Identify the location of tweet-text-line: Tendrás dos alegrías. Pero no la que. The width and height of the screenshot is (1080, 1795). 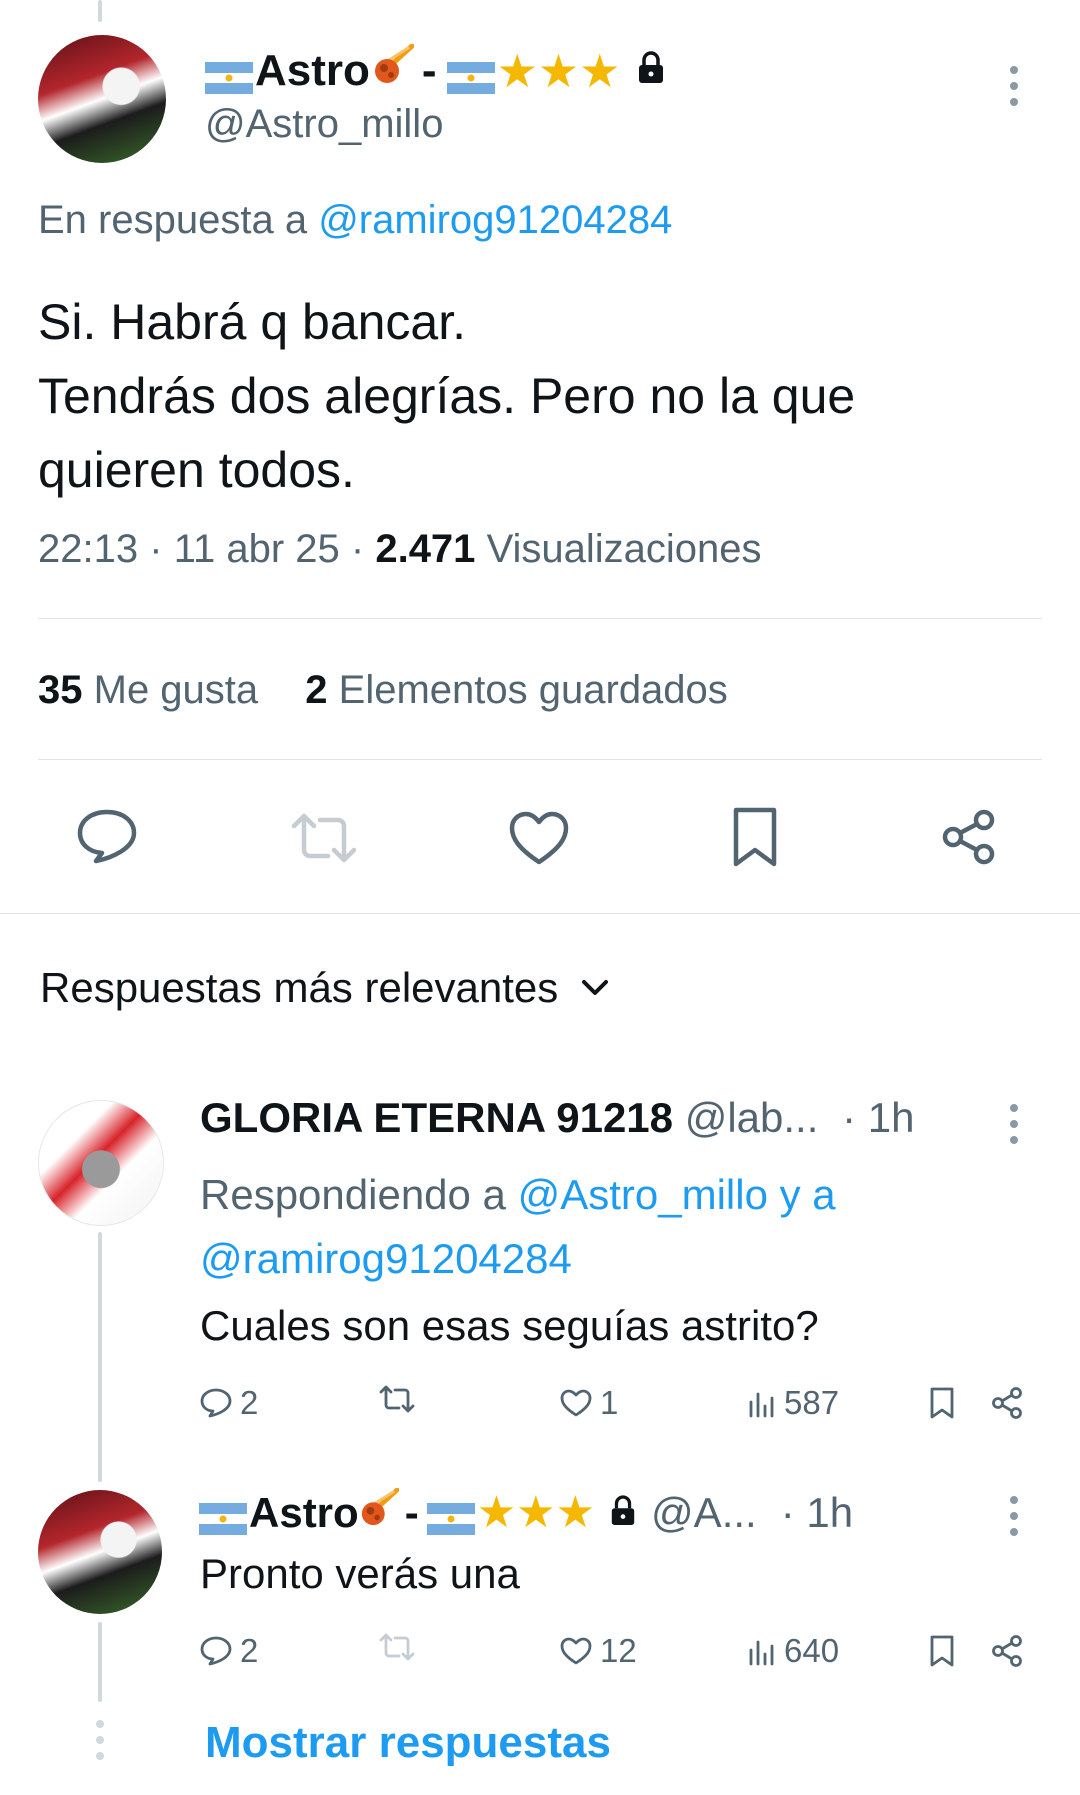
(447, 396).